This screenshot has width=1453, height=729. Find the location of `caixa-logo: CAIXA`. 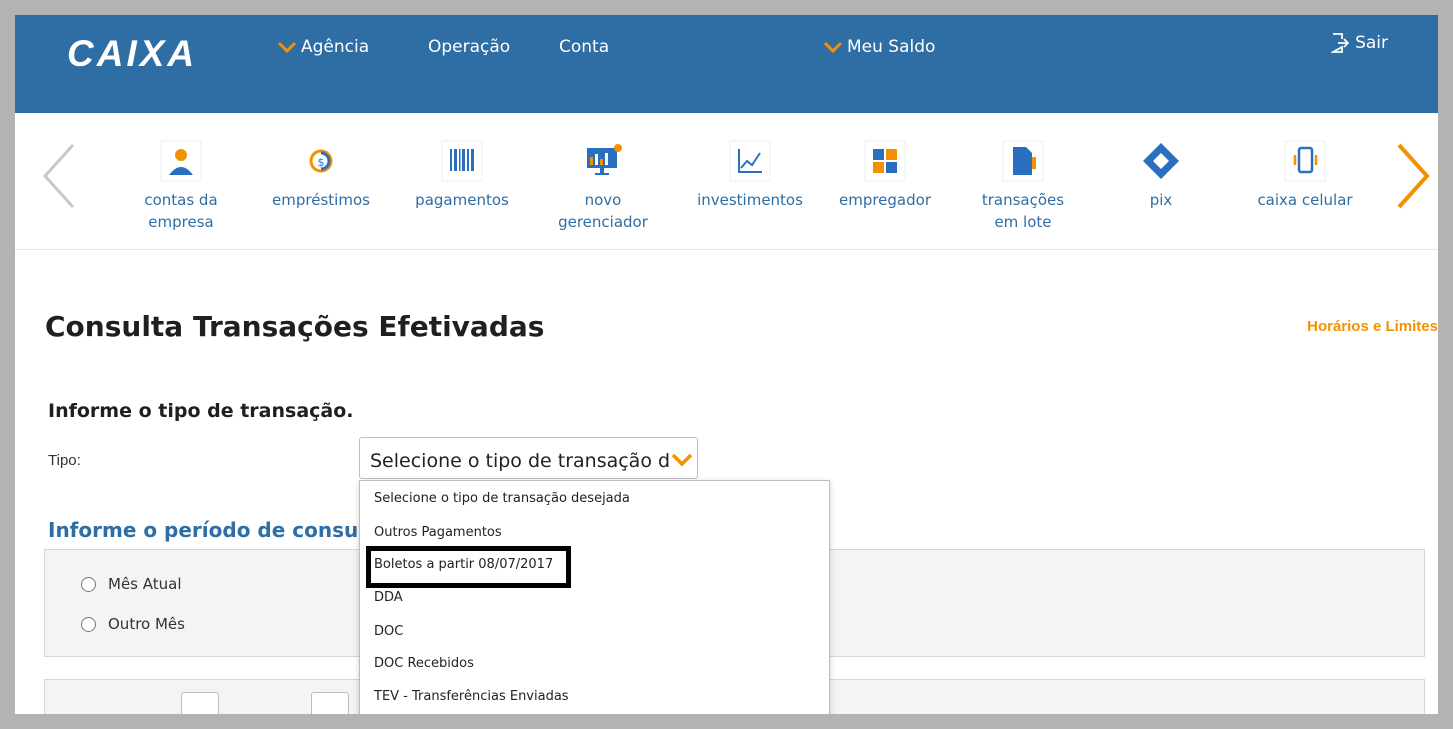

caixa-logo: CAIXA is located at coordinates (132, 54).